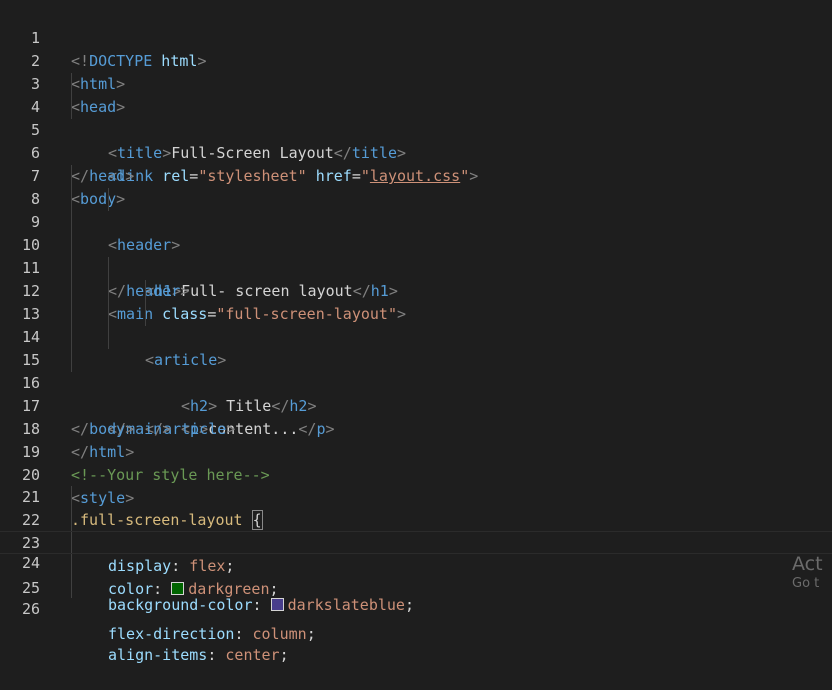 This screenshot has height=690, width=832. Describe the element at coordinates (30, 609) in the screenshot. I see `line-number: 26` at that location.